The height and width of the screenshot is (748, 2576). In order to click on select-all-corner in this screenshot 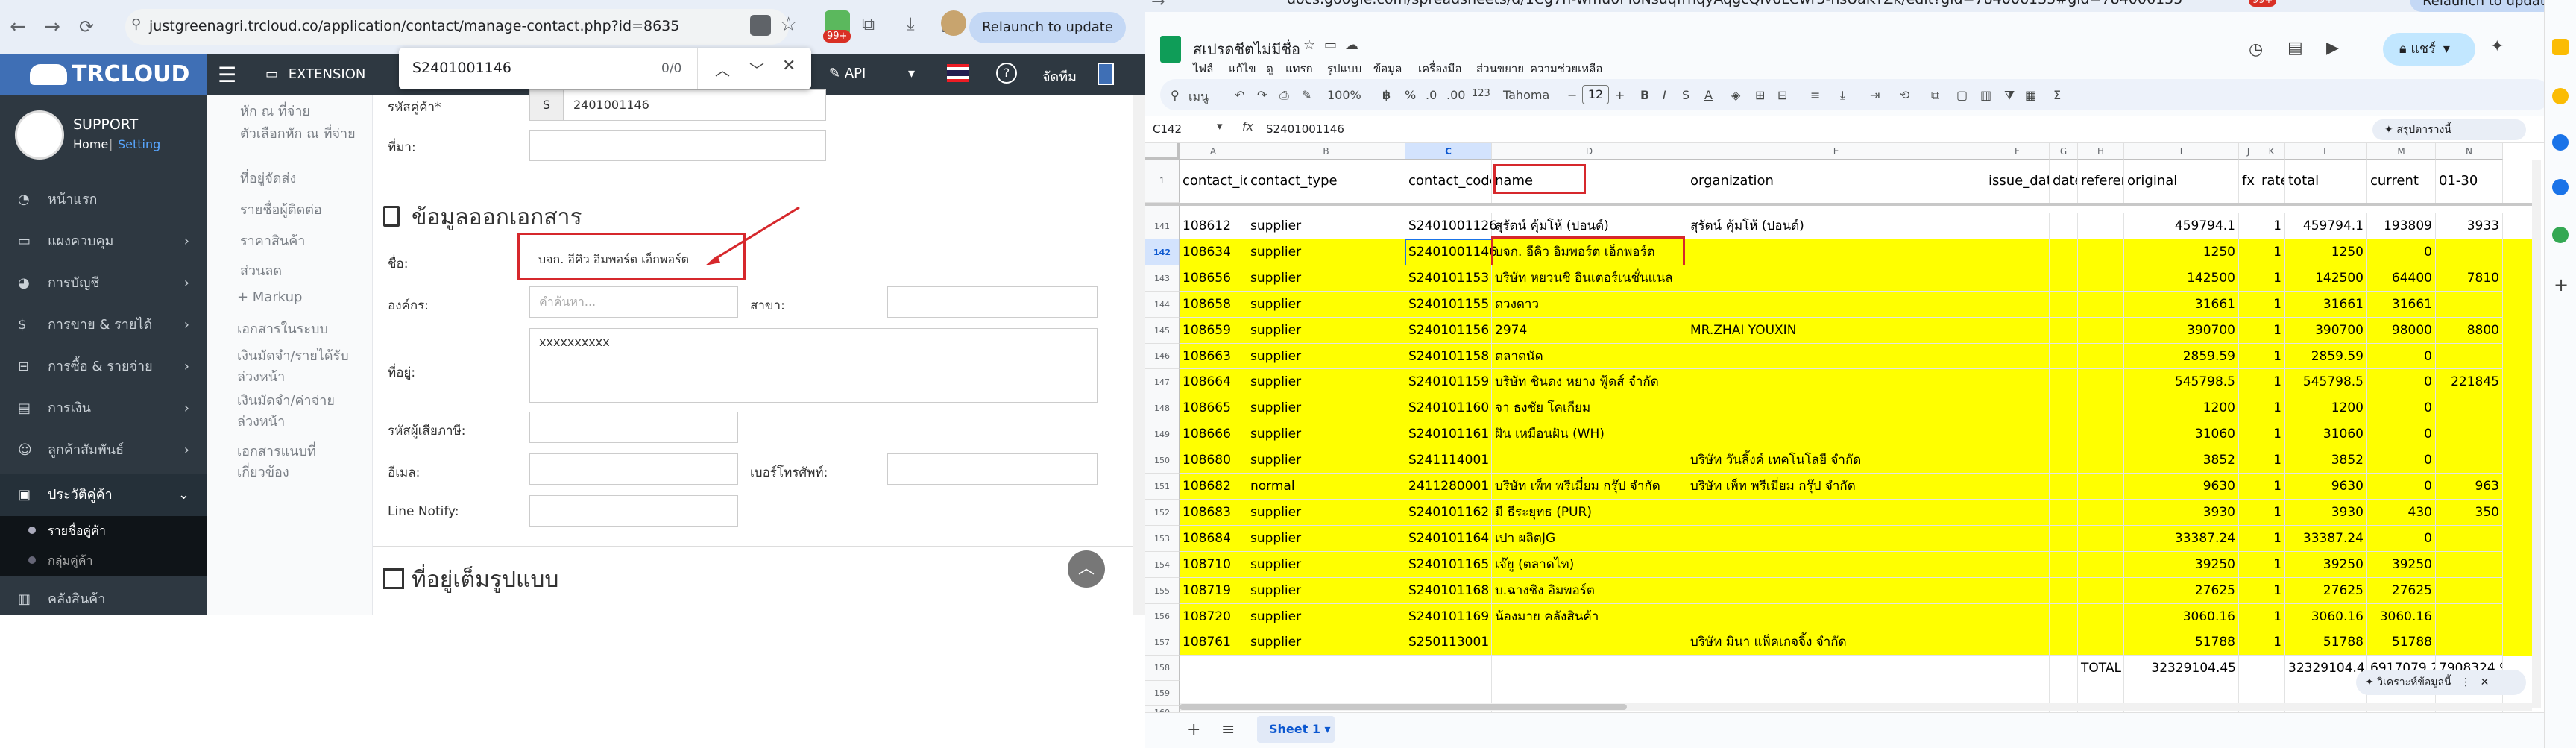, I will do `click(1162, 151)`.